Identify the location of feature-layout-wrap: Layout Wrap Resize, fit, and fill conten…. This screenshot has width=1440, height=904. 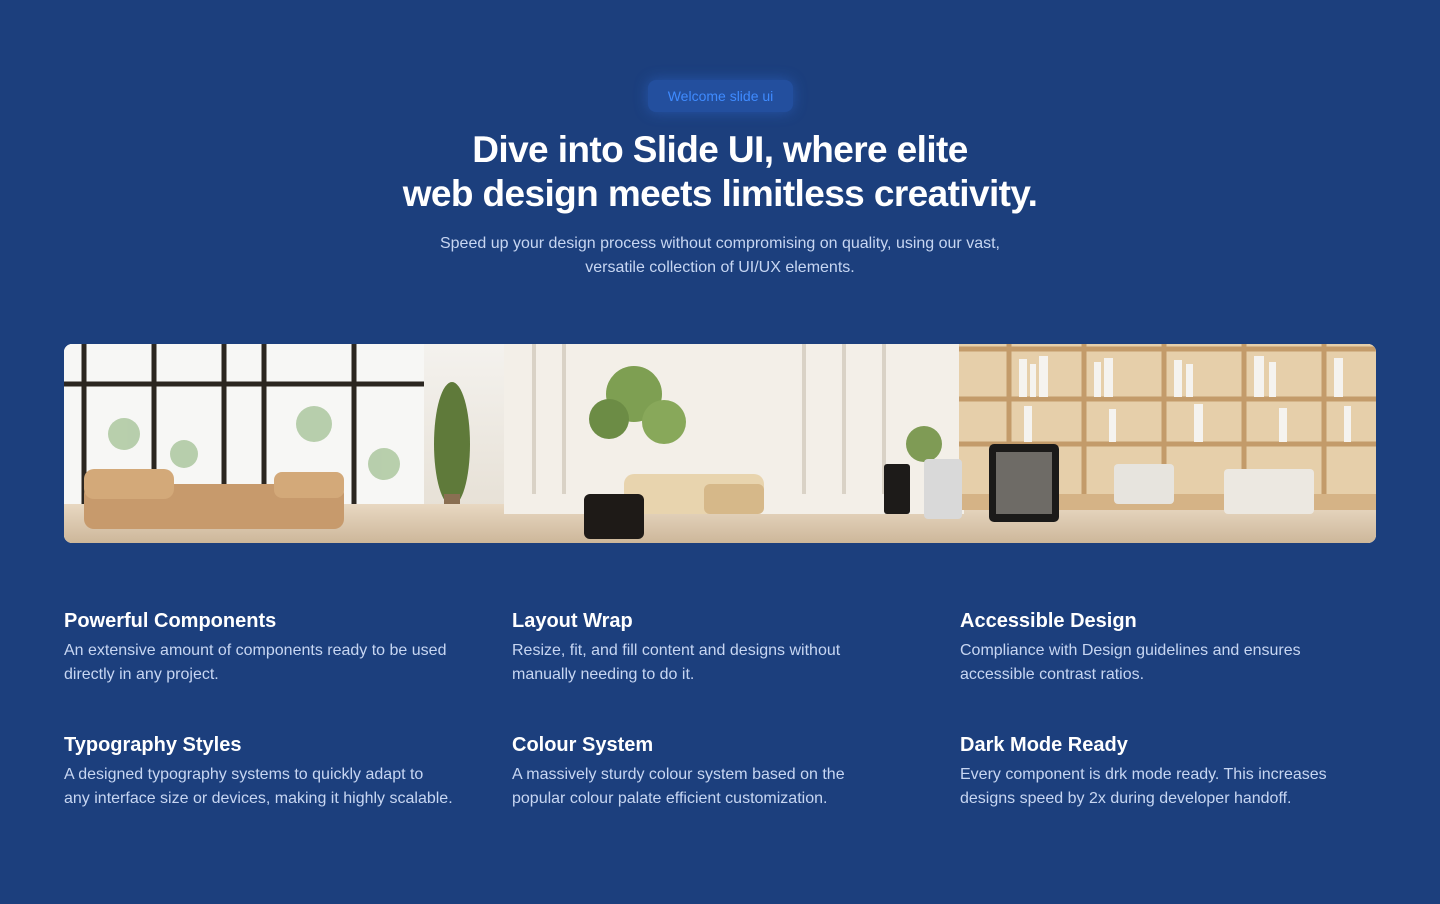
(727, 646).